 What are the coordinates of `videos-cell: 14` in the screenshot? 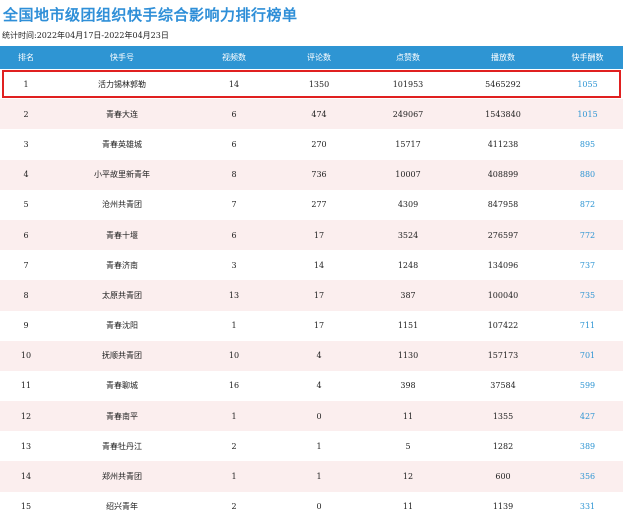 It's located at (234, 84).